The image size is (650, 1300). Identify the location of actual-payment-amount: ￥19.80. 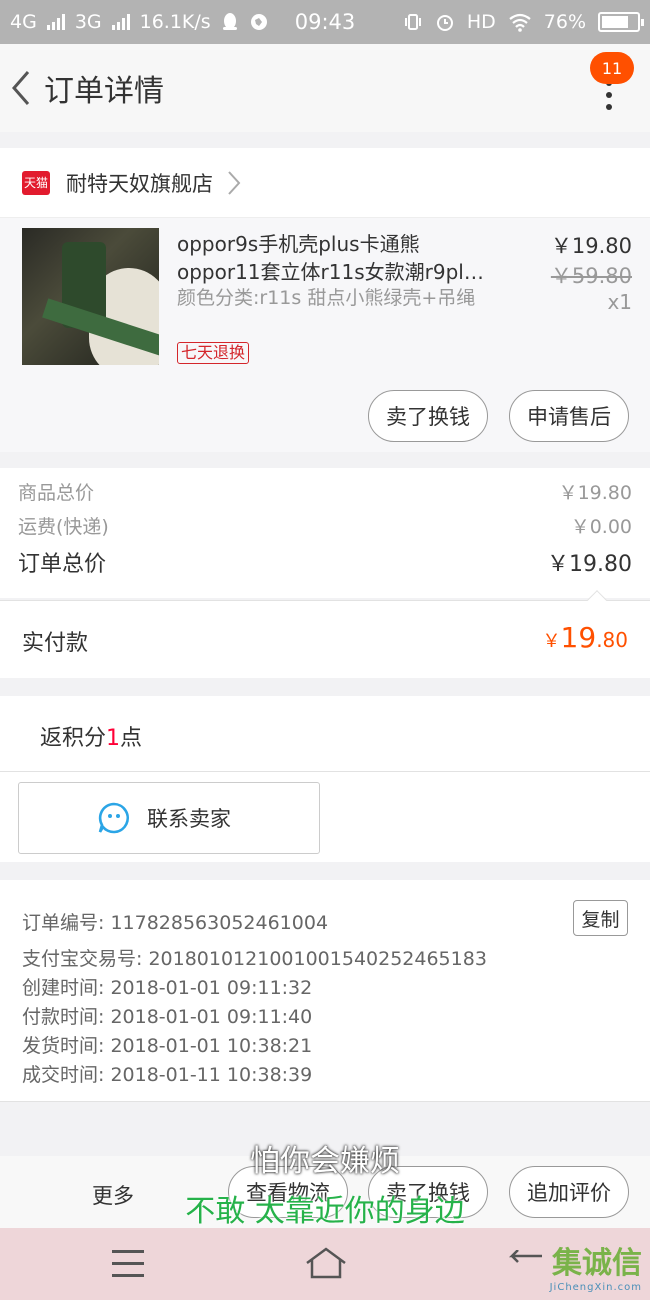
(585, 637).